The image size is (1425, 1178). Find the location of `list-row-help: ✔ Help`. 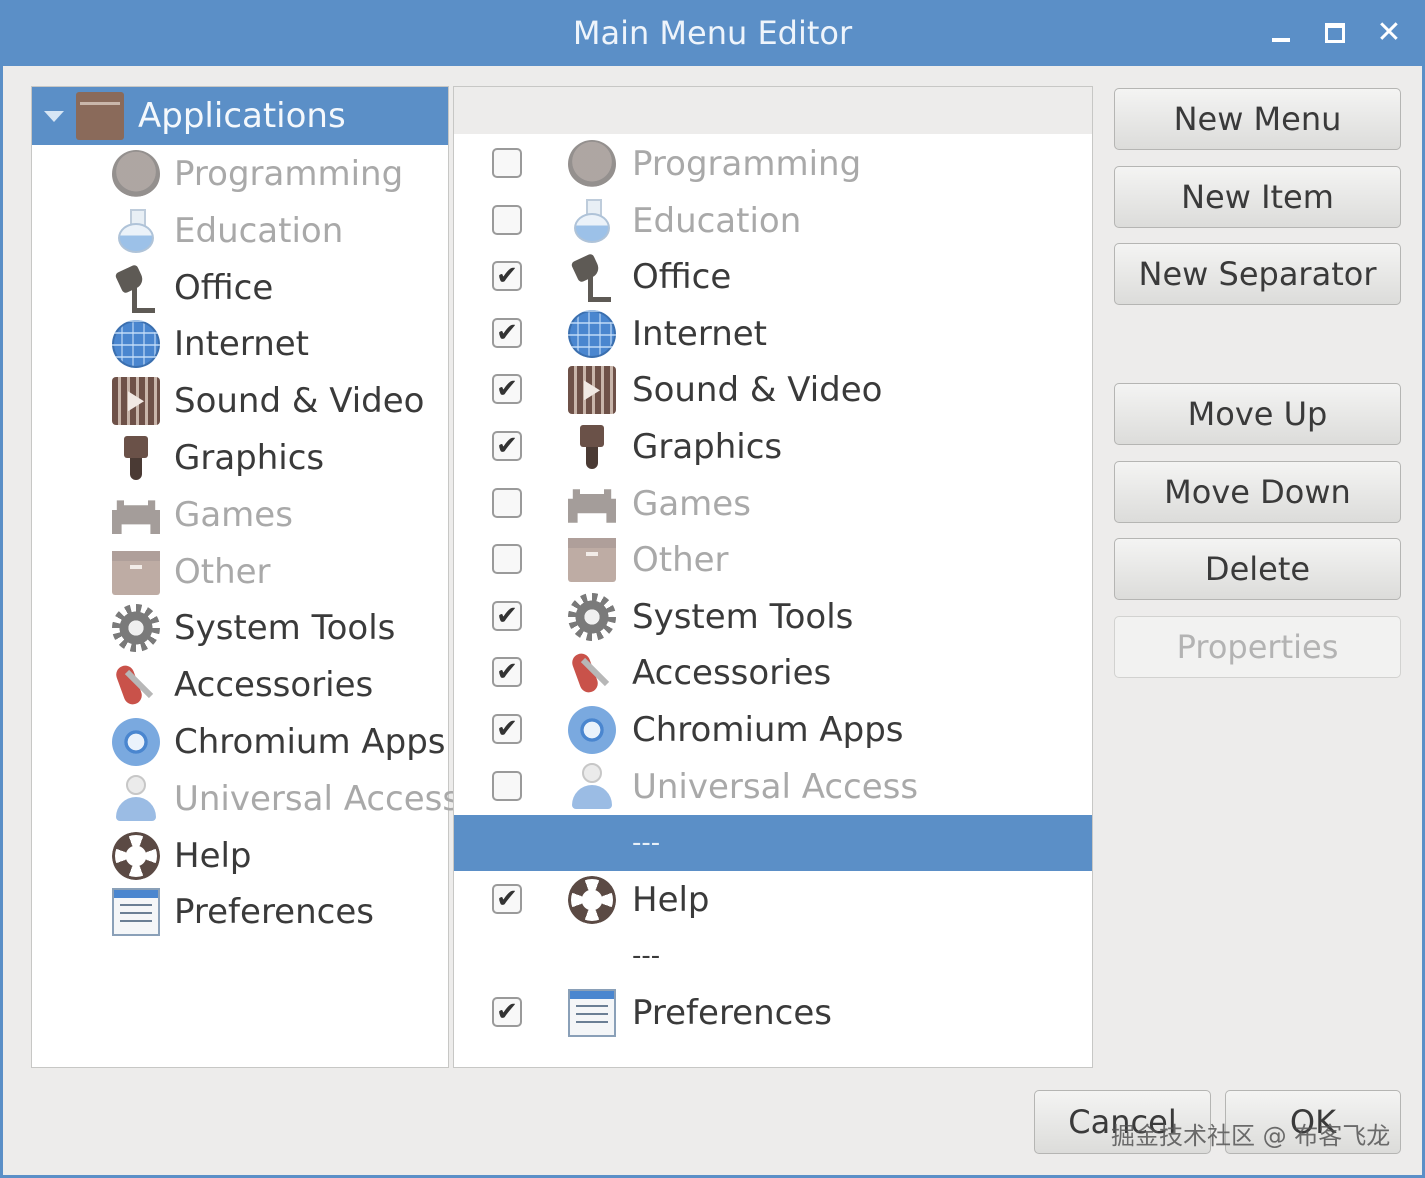

list-row-help: ✔ Help is located at coordinates (773, 900).